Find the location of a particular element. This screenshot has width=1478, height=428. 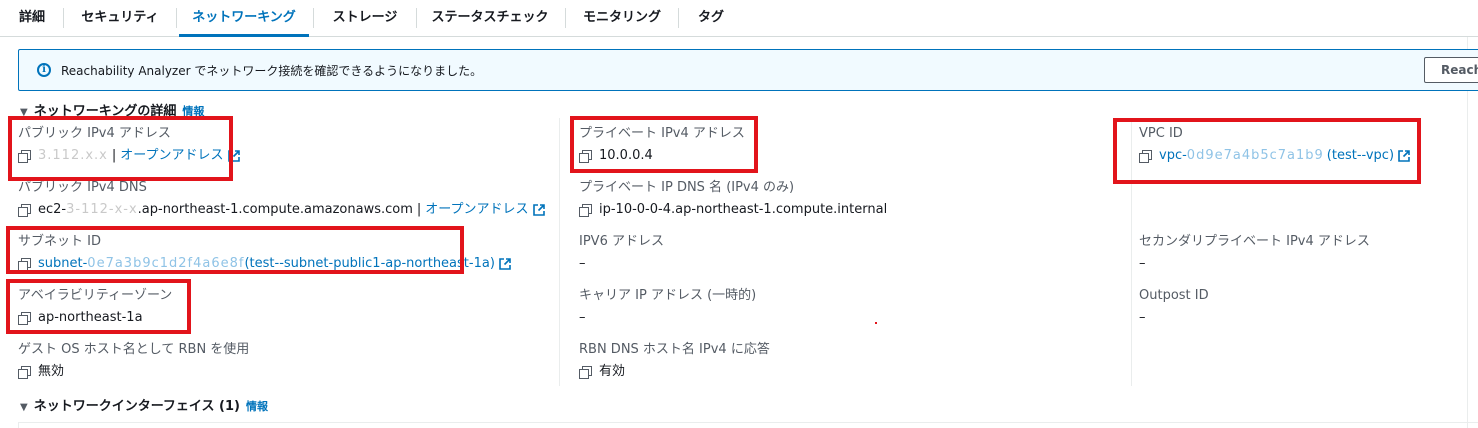

field-label: プライベート IPv4 アドレス is located at coordinates (662, 133).